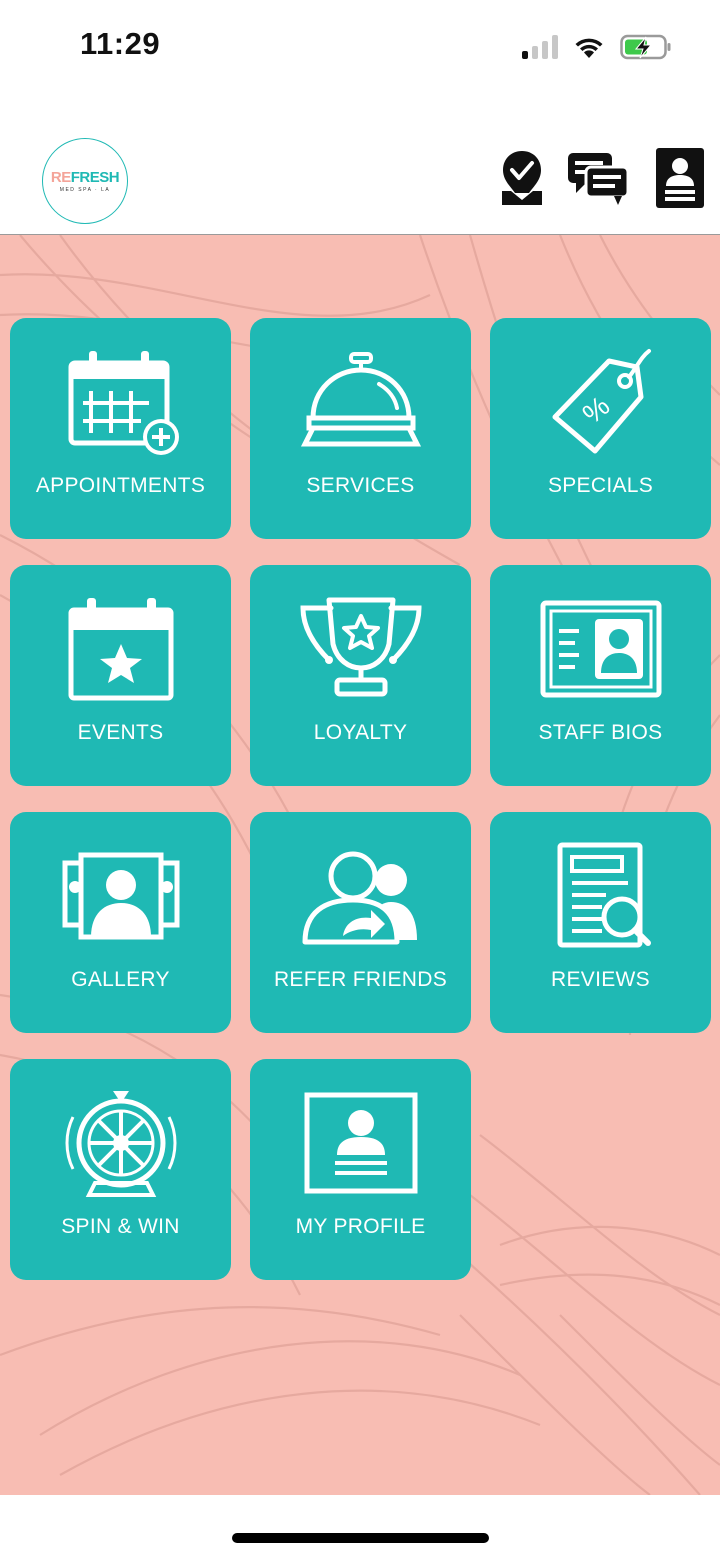  Describe the element at coordinates (120, 43) in the screenshot. I see `status-time: 11:29` at that location.